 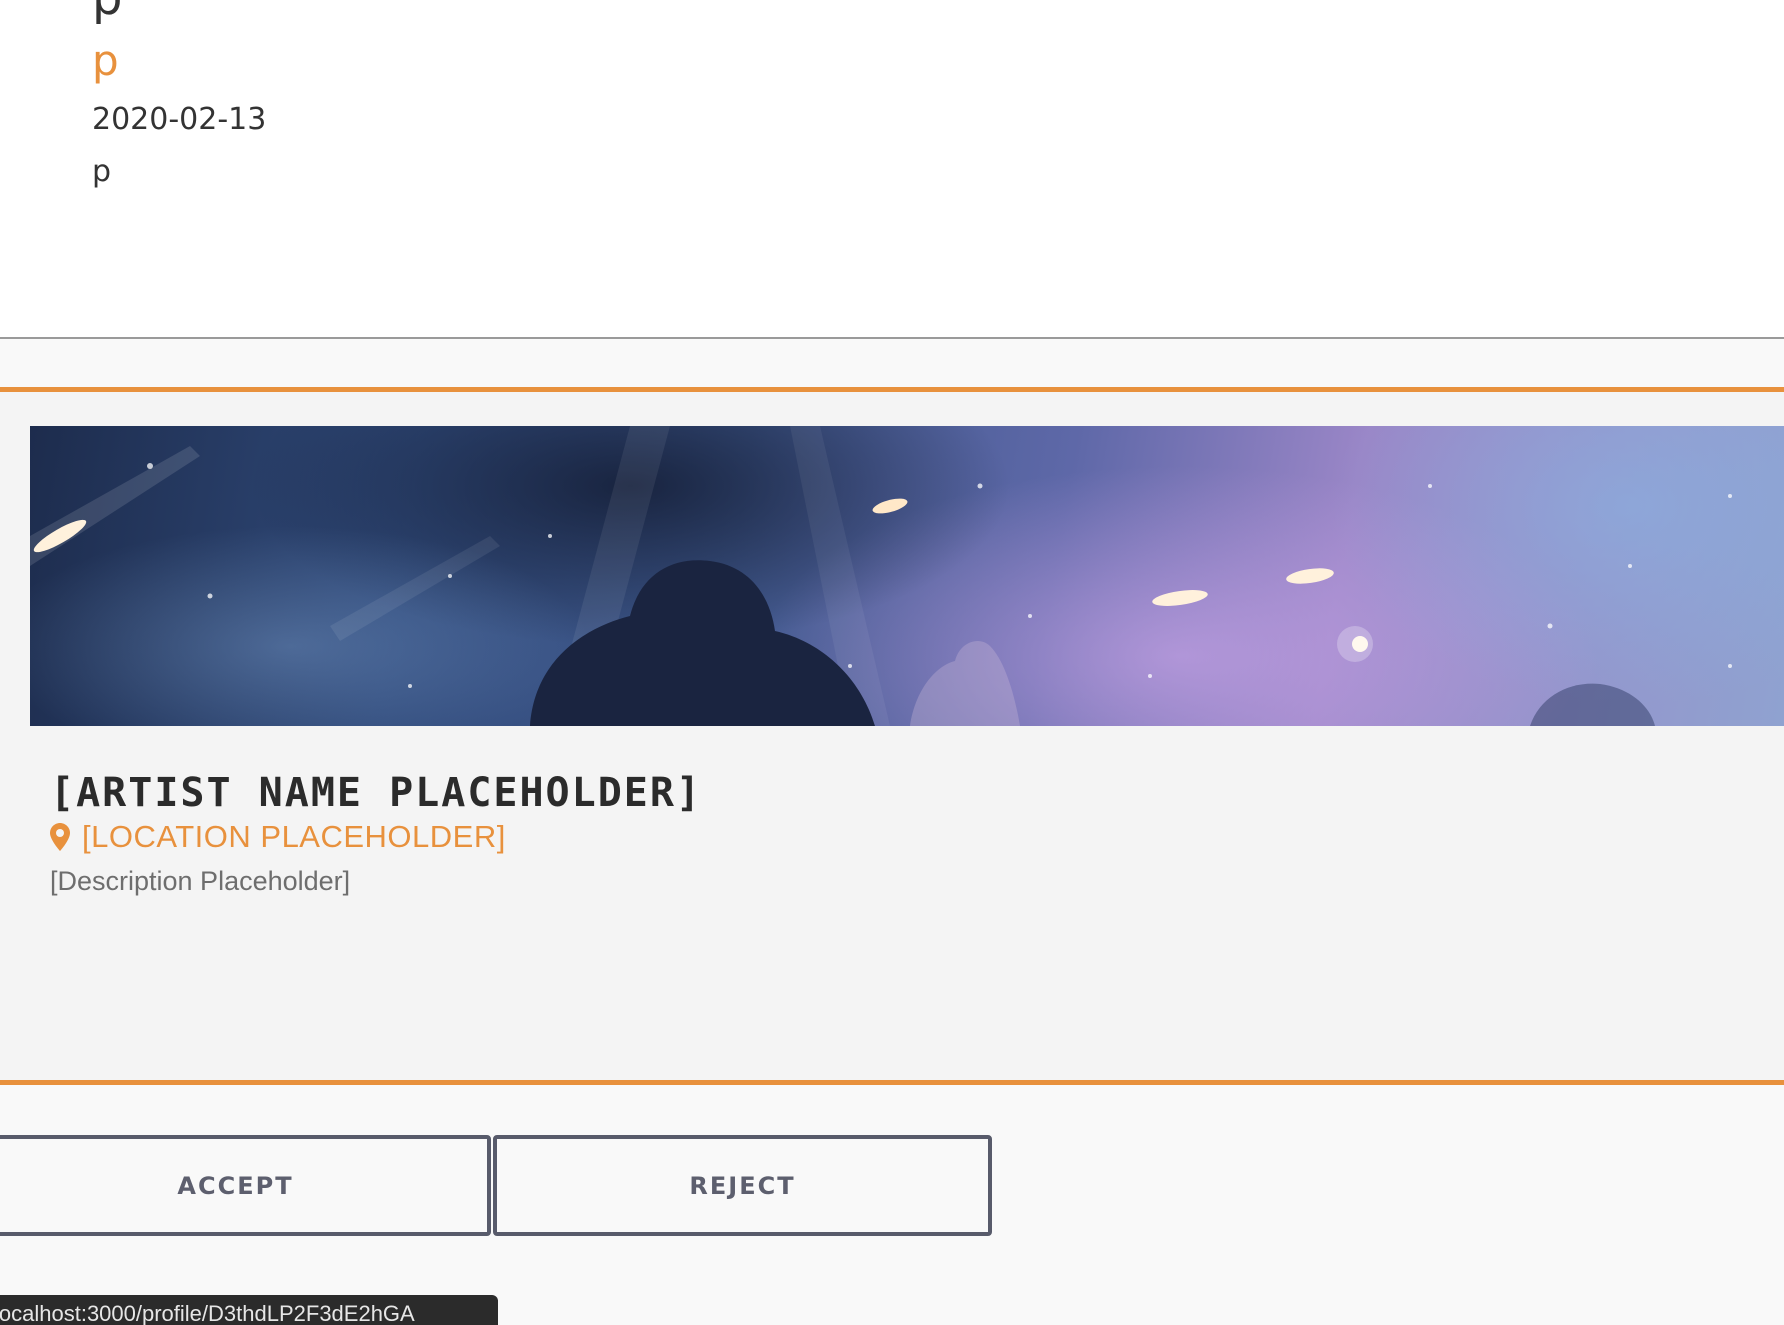 I want to click on artist-location: [LOCATION PLACEHOLDER], so click(x=278, y=837).